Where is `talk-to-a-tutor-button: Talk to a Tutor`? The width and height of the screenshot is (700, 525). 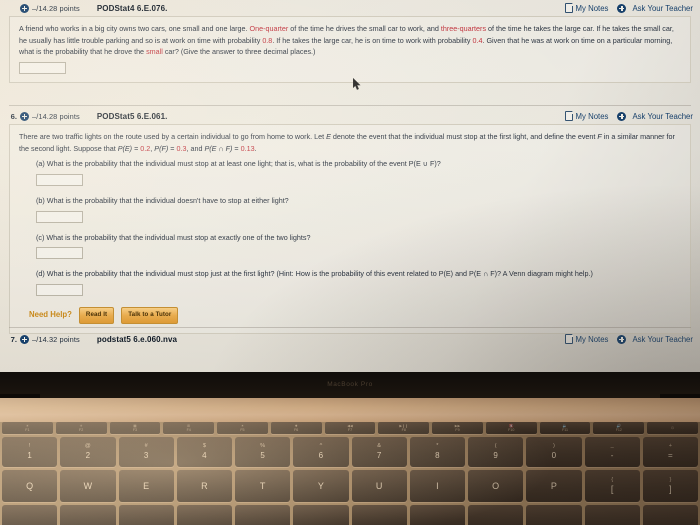
talk-to-a-tutor-button: Talk to a Tutor is located at coordinates (150, 315).